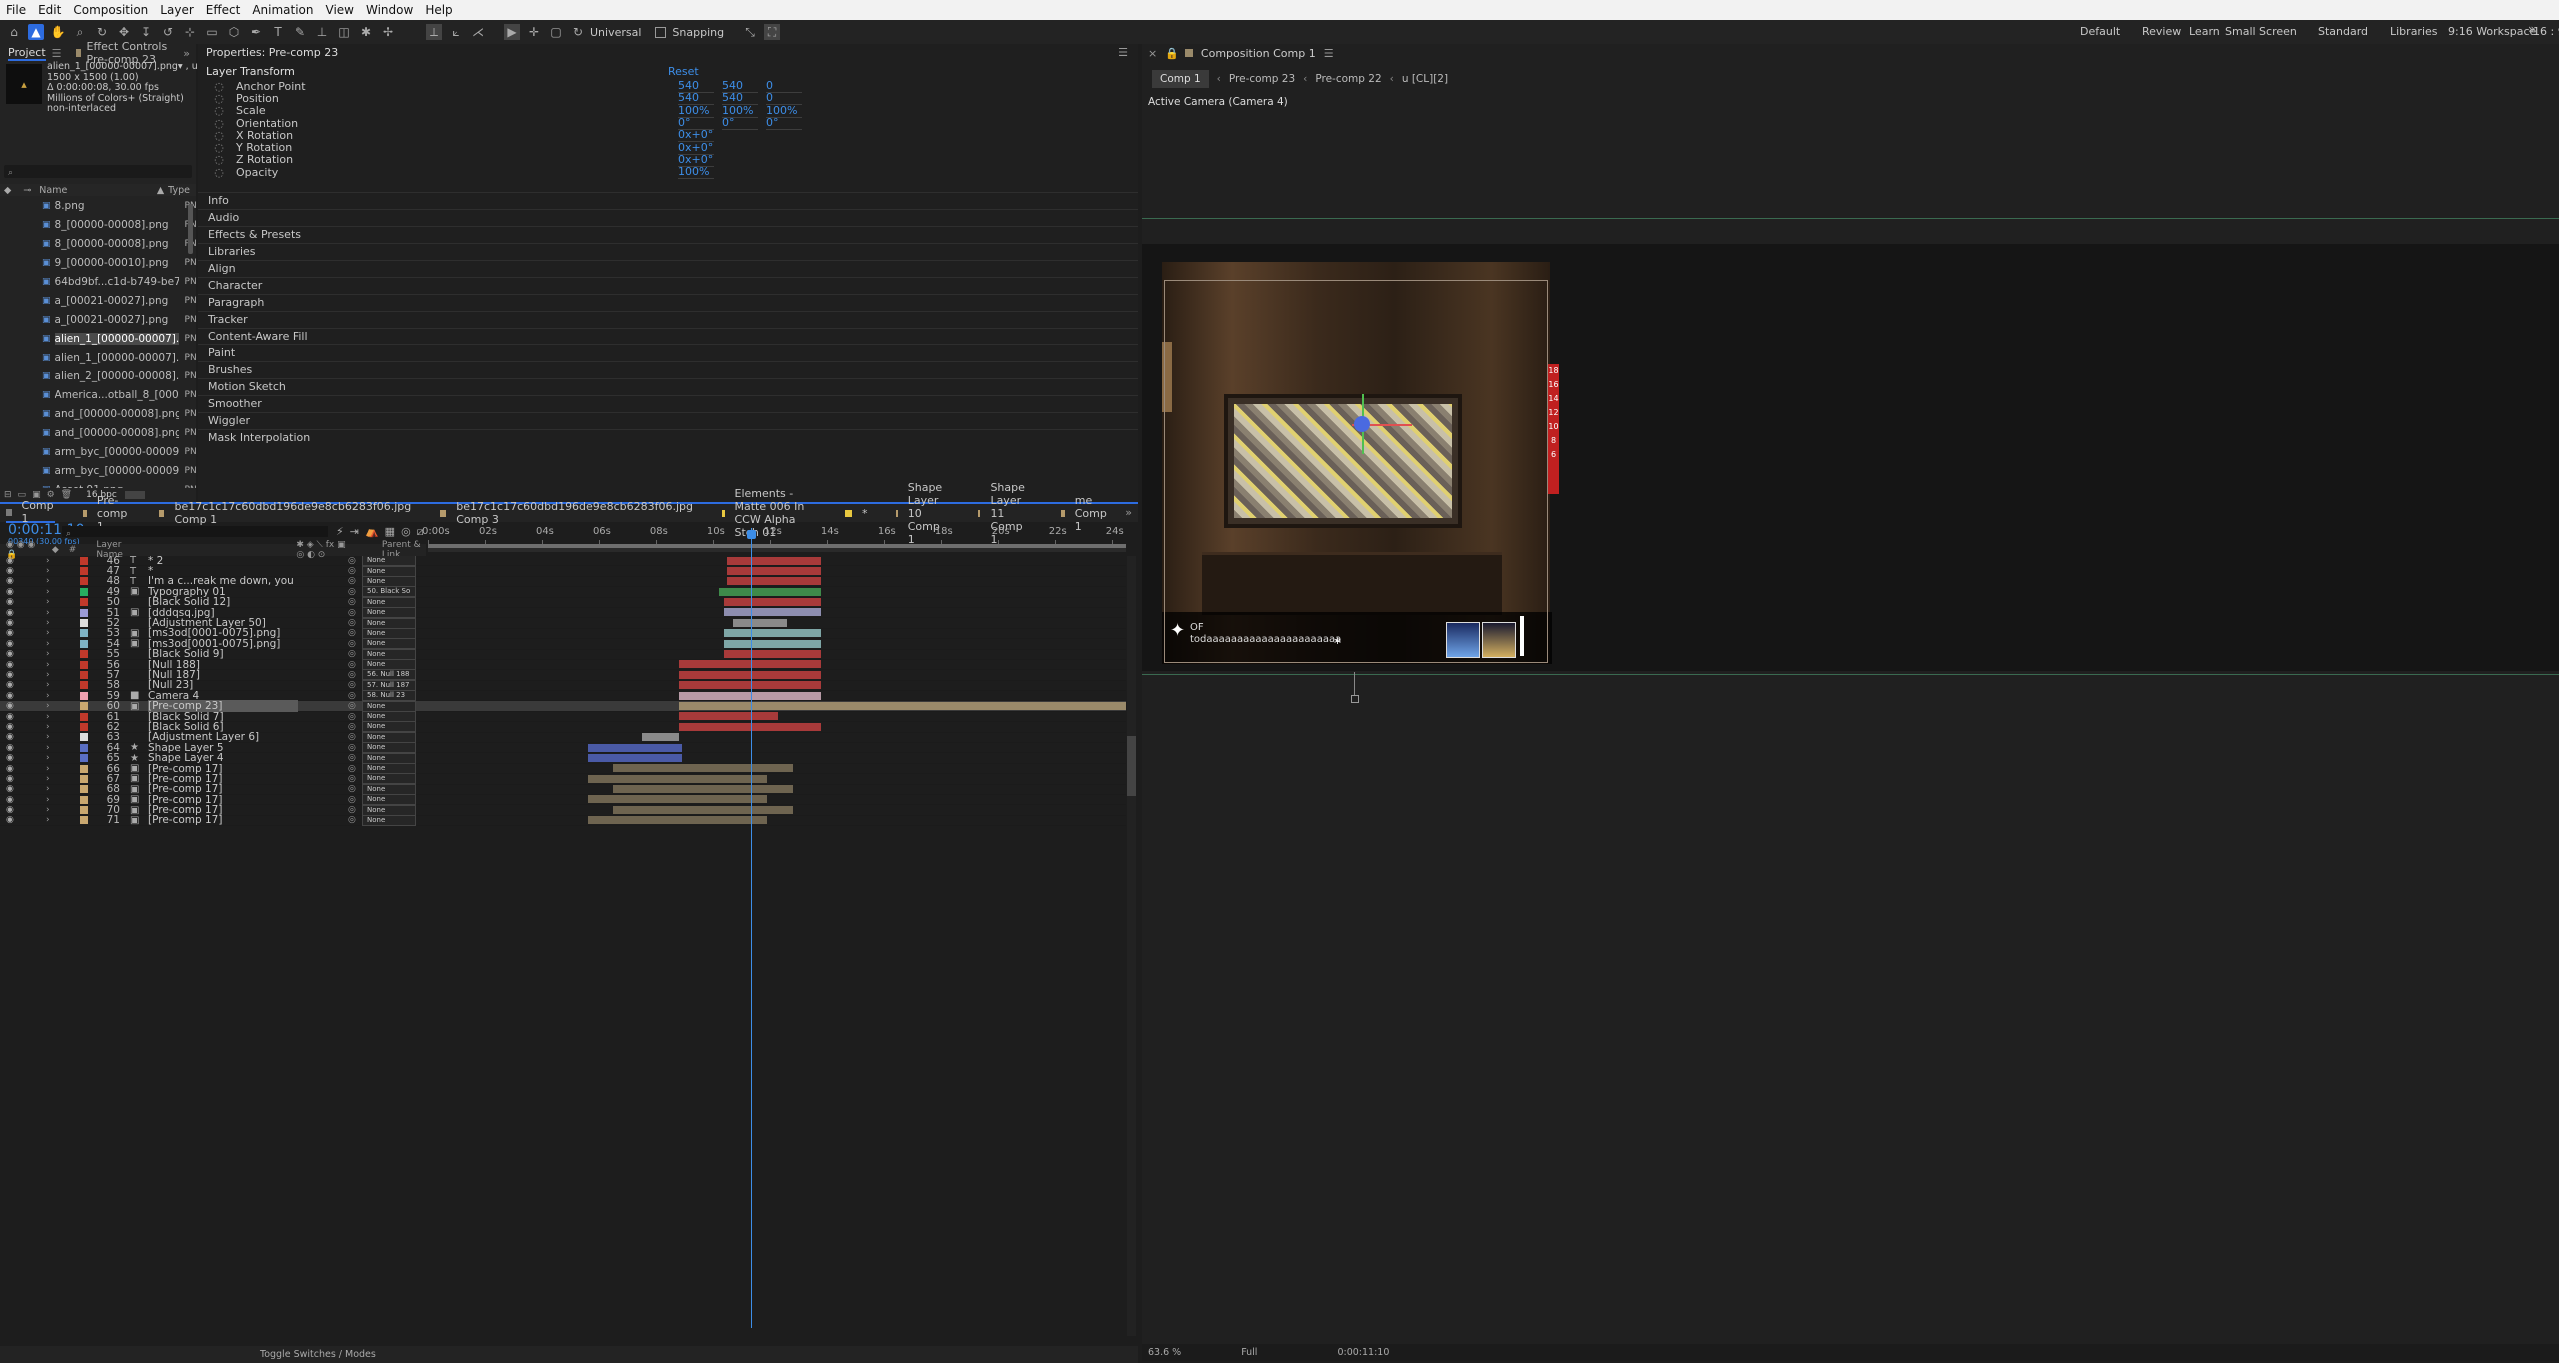  What do you see at coordinates (696, 172) in the screenshot?
I see `property-value: 100%` at bounding box center [696, 172].